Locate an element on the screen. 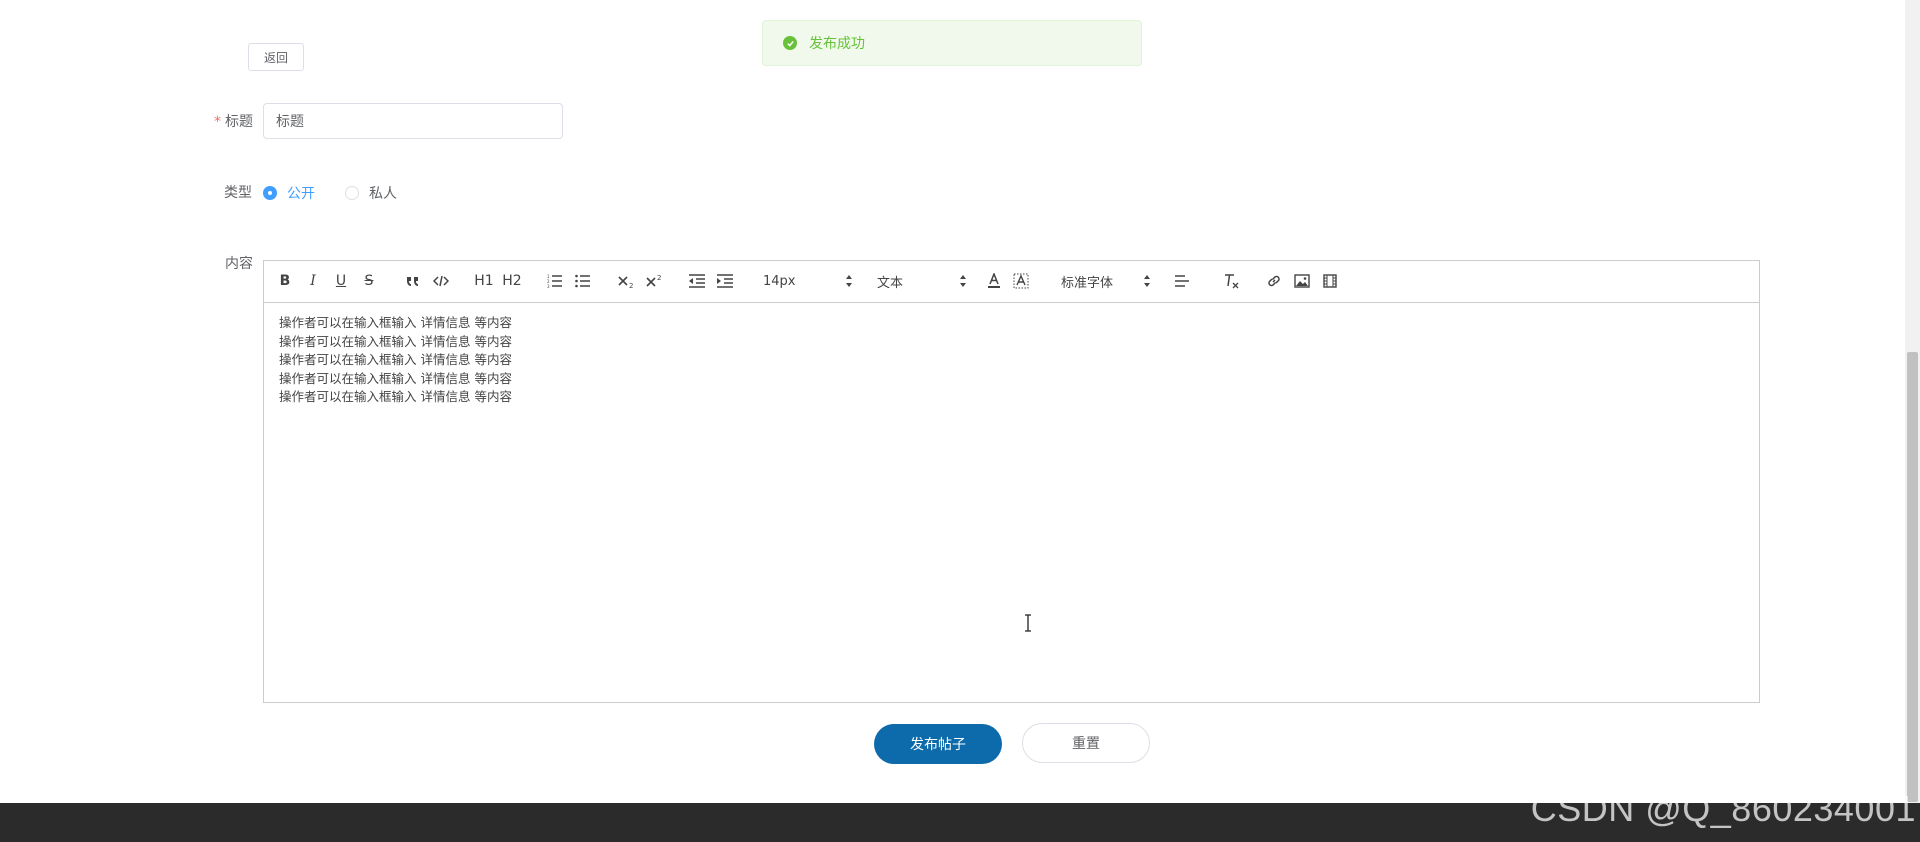 The image size is (1920, 842). radio-private-dot is located at coordinates (352, 193).